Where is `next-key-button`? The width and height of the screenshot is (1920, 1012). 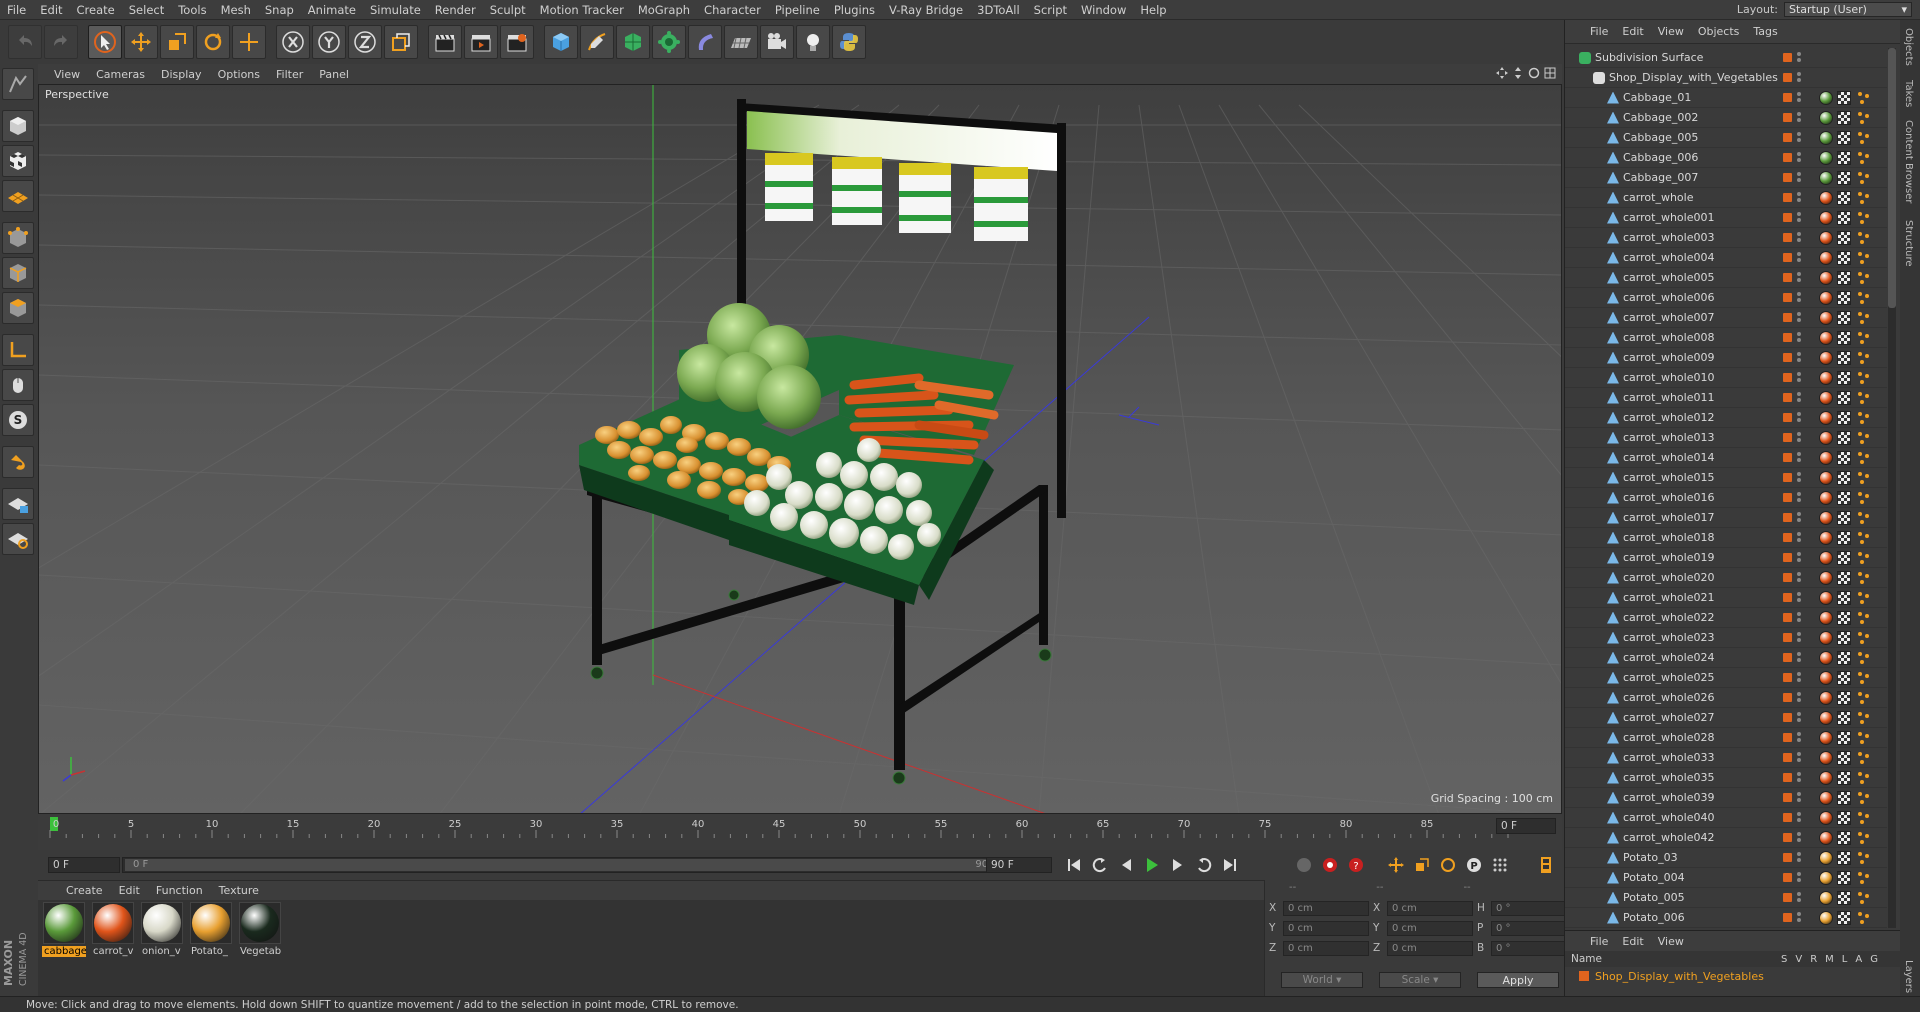 next-key-button is located at coordinates (1204, 865).